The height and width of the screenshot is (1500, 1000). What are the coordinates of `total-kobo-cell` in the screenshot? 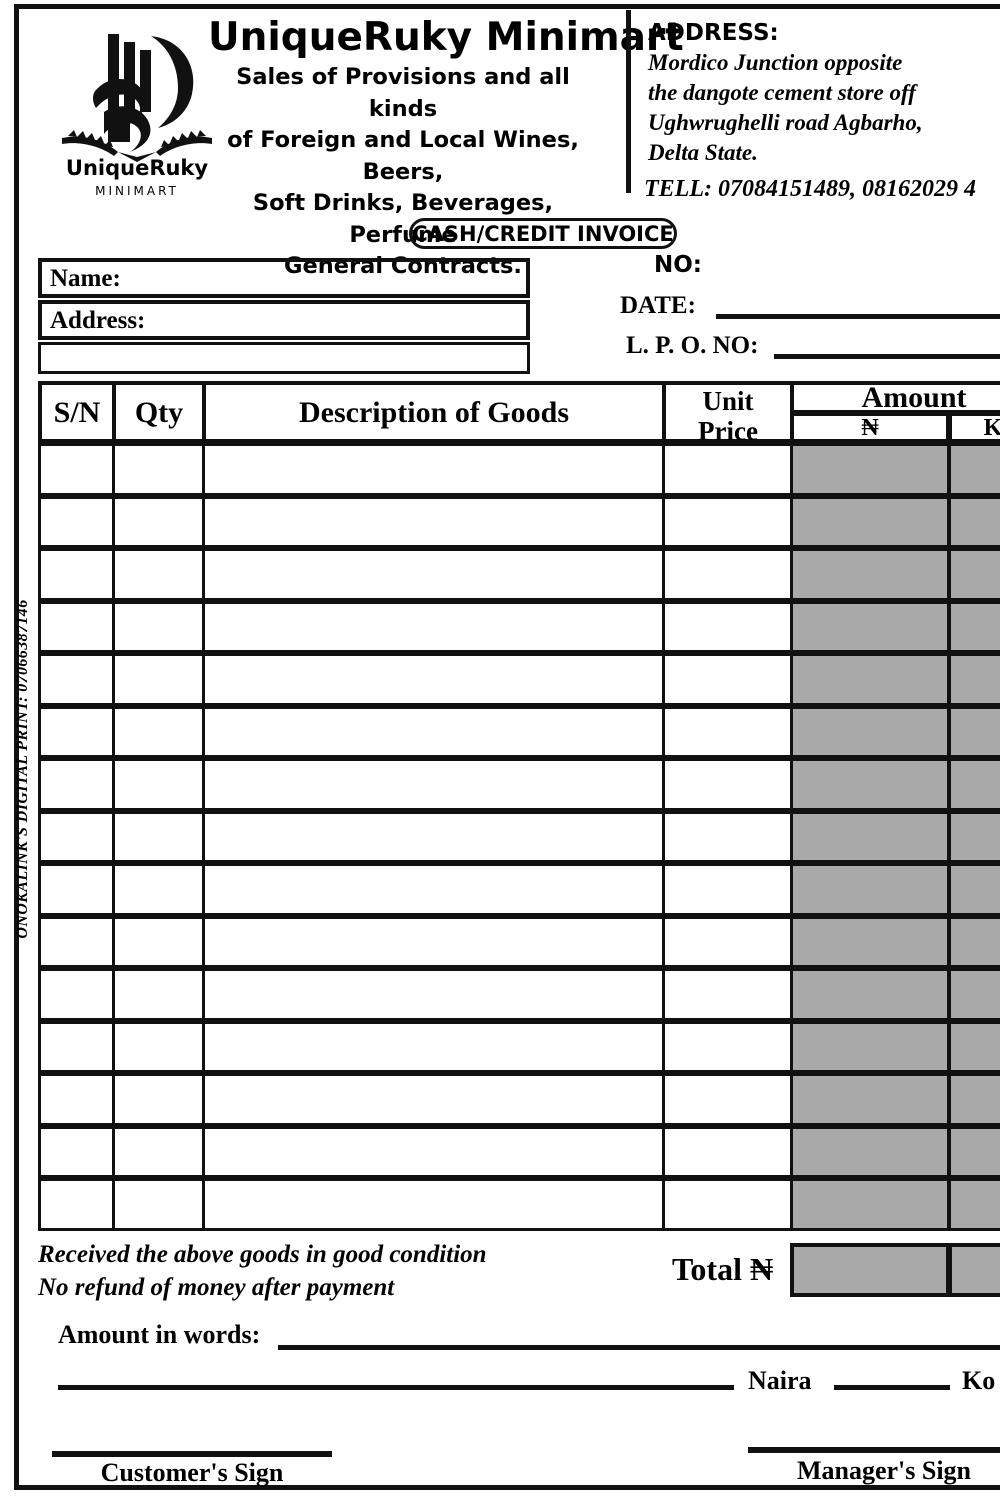 It's located at (974, 1270).